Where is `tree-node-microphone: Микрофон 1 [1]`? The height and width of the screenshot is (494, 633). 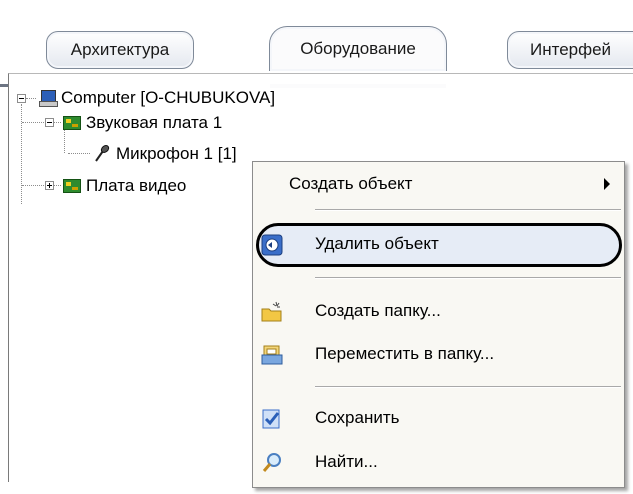 tree-node-microphone: Микрофон 1 [1] is located at coordinates (165, 154).